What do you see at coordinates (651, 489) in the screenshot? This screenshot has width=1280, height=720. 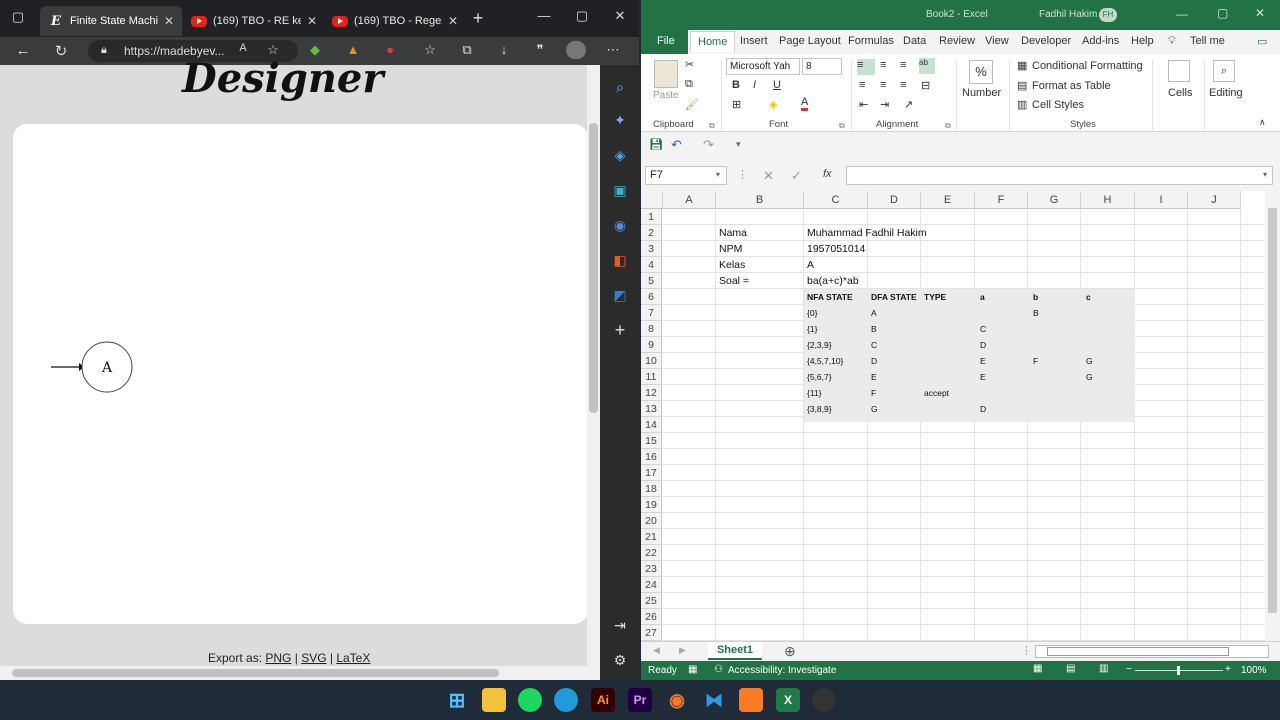 I see `row-header: 18` at bounding box center [651, 489].